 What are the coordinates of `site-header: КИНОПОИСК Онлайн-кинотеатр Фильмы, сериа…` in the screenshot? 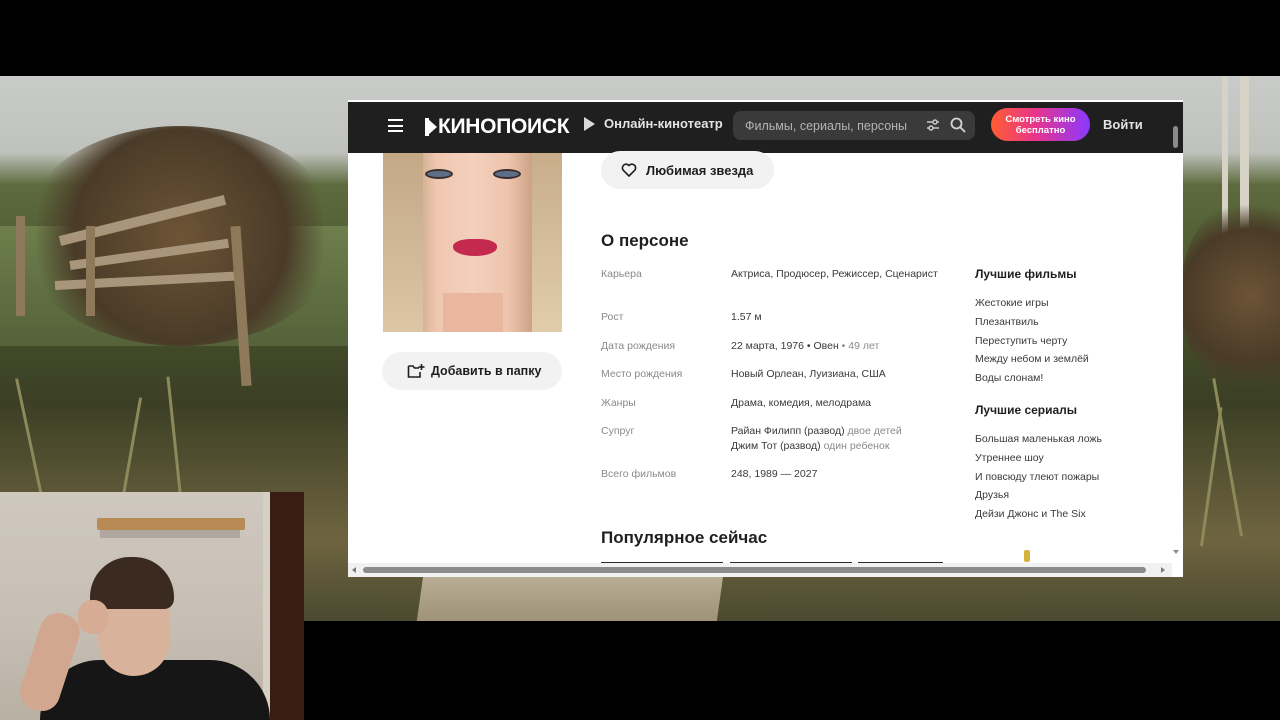 It's located at (765, 127).